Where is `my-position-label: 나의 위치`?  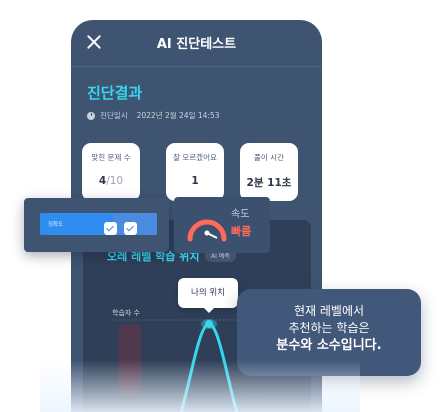
my-position-label: 나의 위치 is located at coordinates (208, 295).